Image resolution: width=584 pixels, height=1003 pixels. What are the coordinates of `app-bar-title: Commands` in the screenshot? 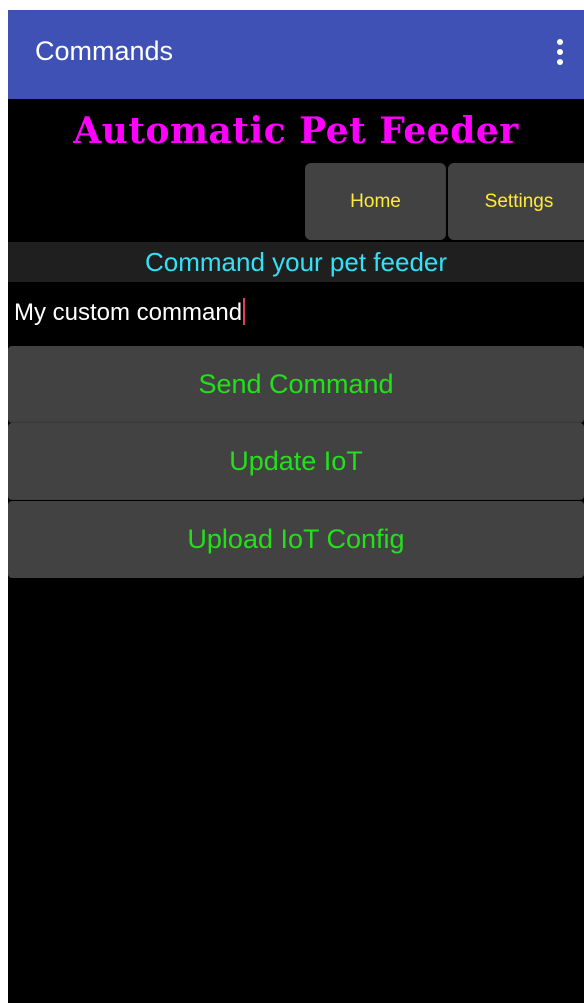 It's located at (104, 51).